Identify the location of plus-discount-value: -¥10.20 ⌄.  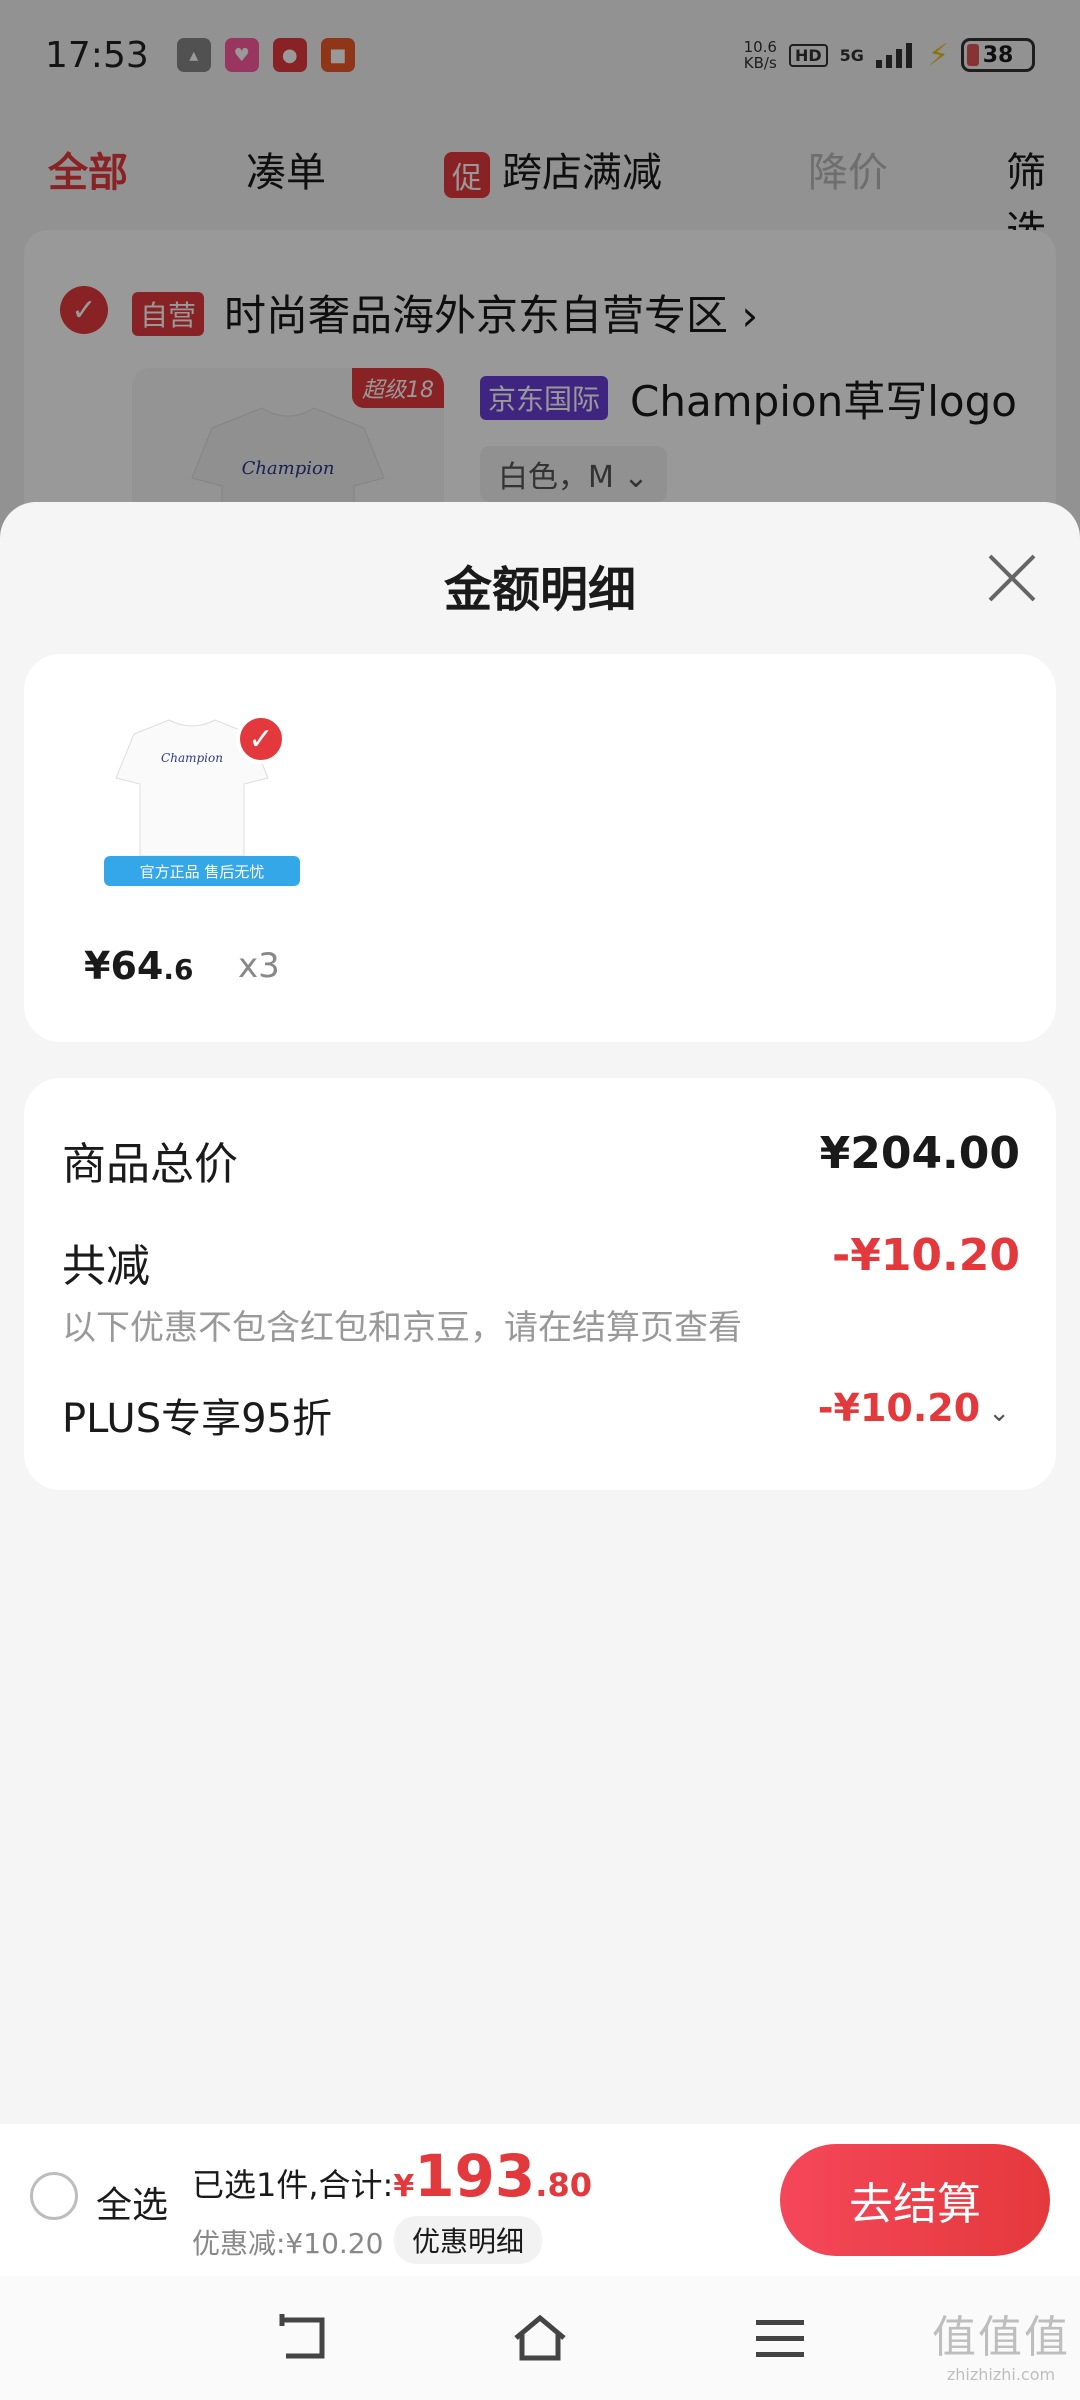
(914, 1408).